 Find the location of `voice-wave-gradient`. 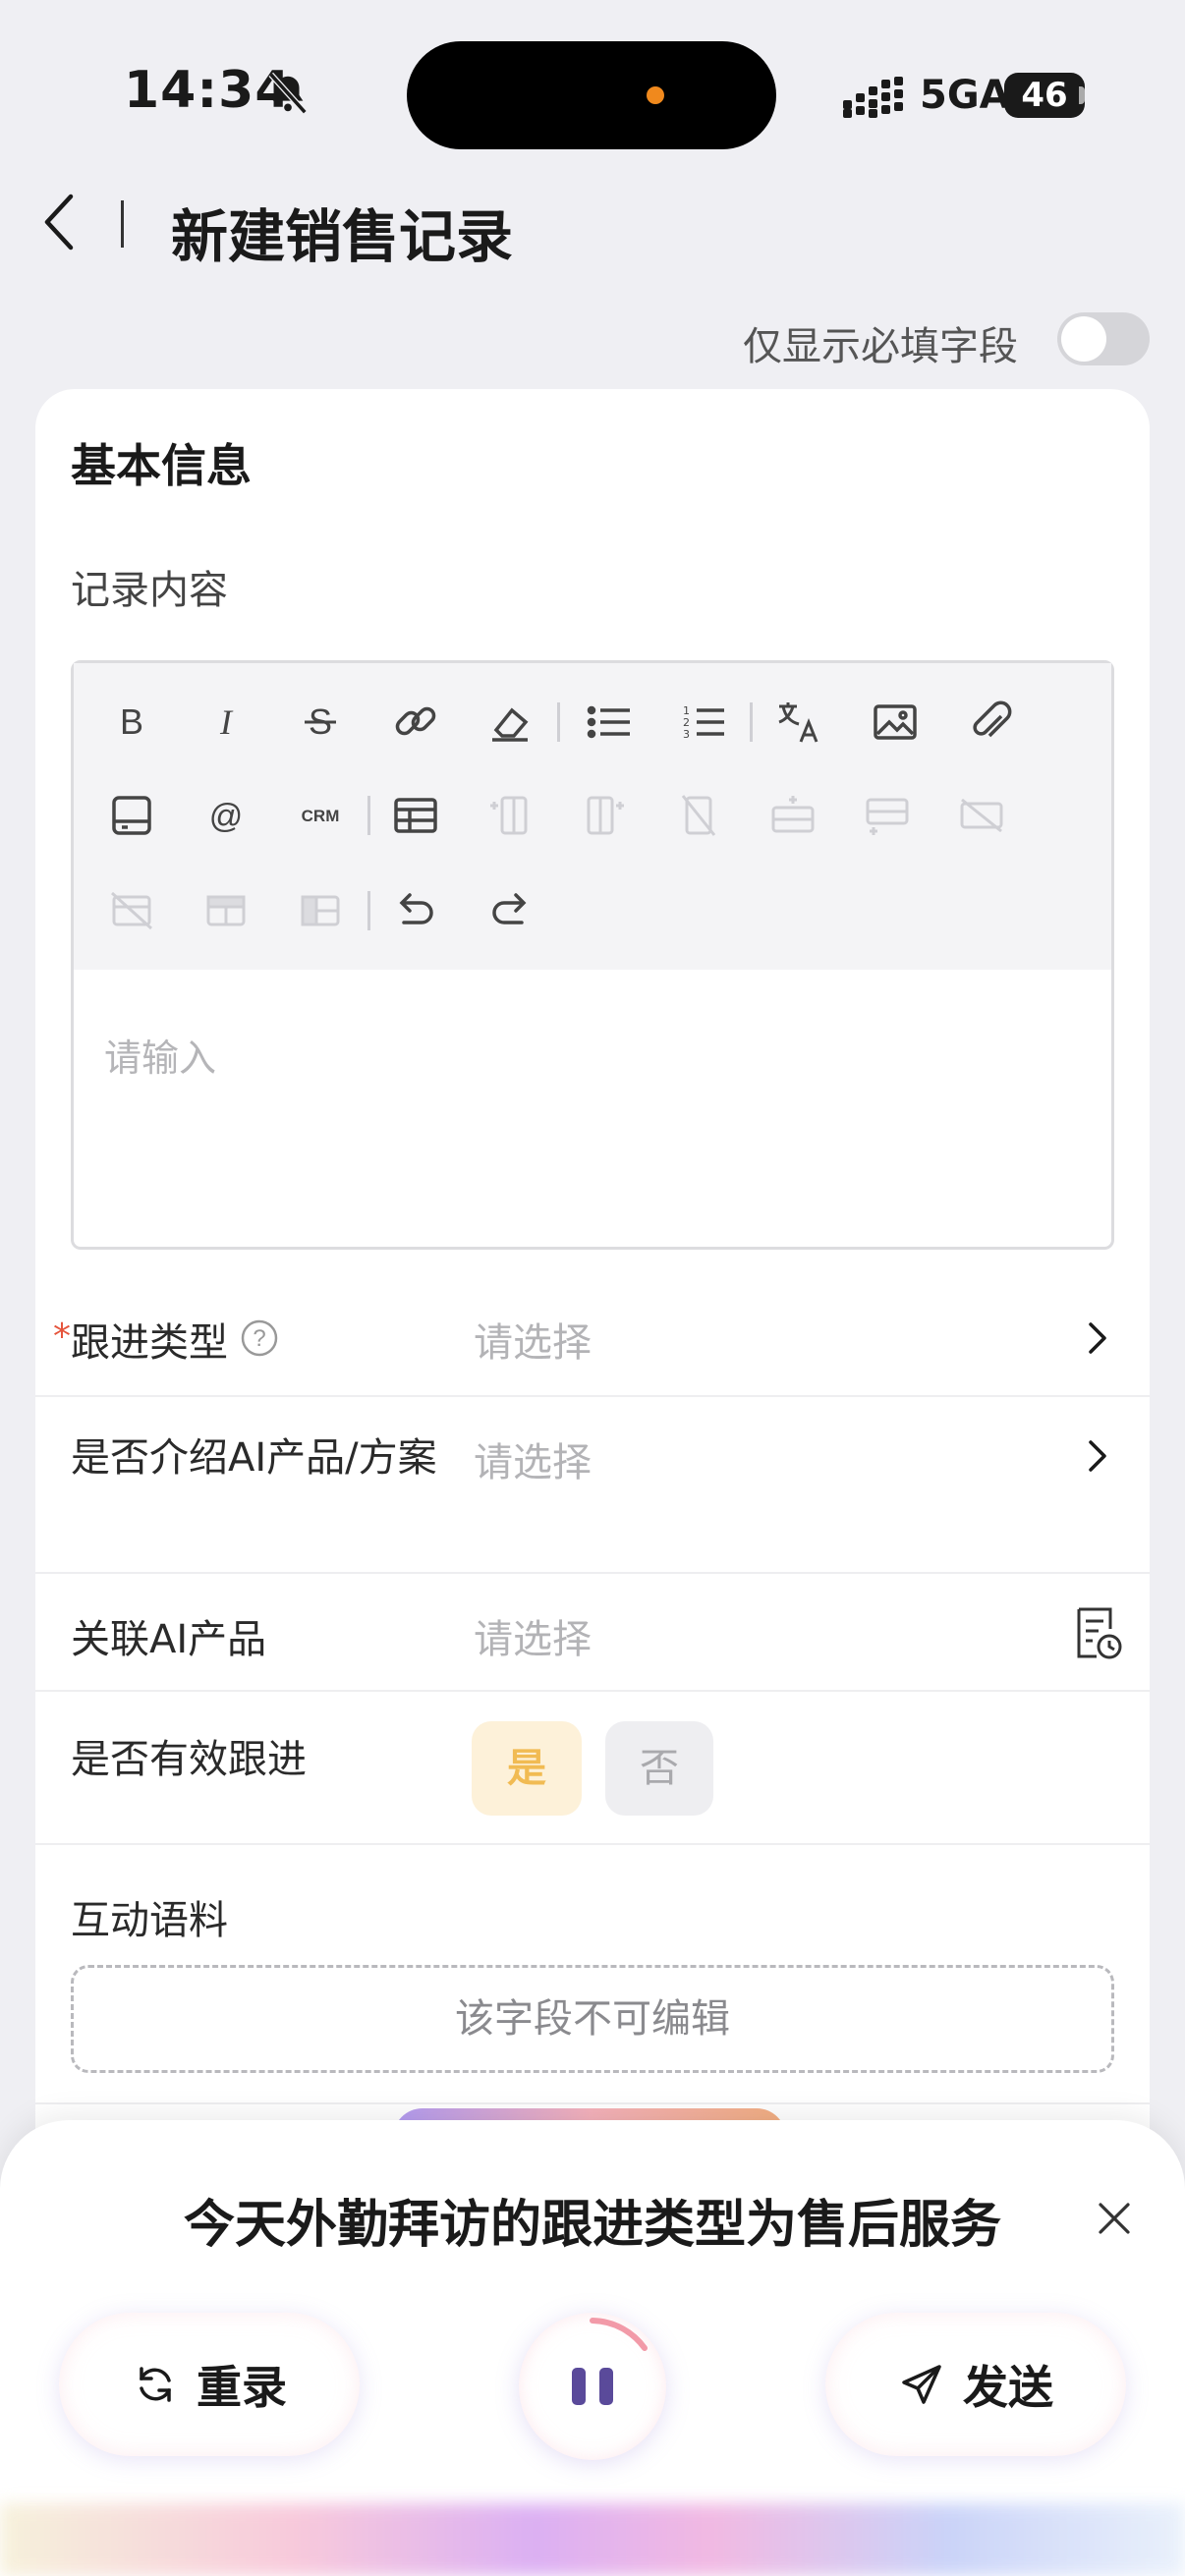

voice-wave-gradient is located at coordinates (592, 2539).